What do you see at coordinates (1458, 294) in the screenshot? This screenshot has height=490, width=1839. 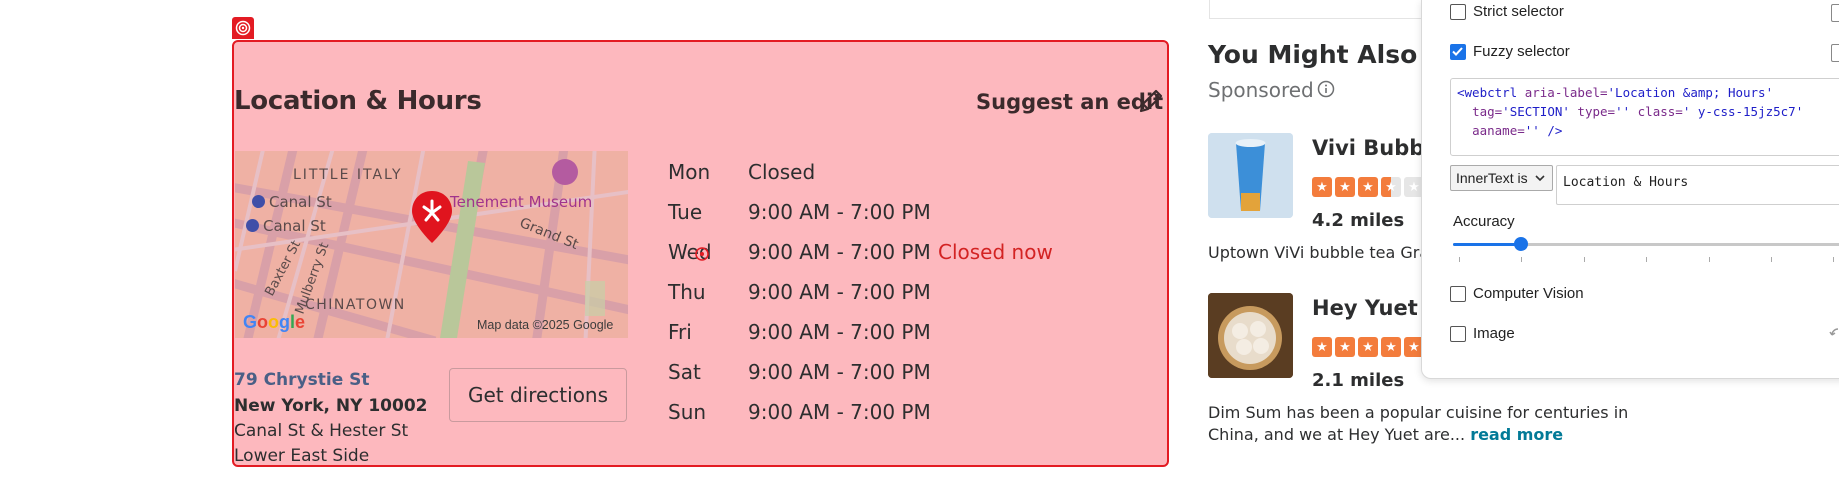 I see `computer-vision-checkbox` at bounding box center [1458, 294].